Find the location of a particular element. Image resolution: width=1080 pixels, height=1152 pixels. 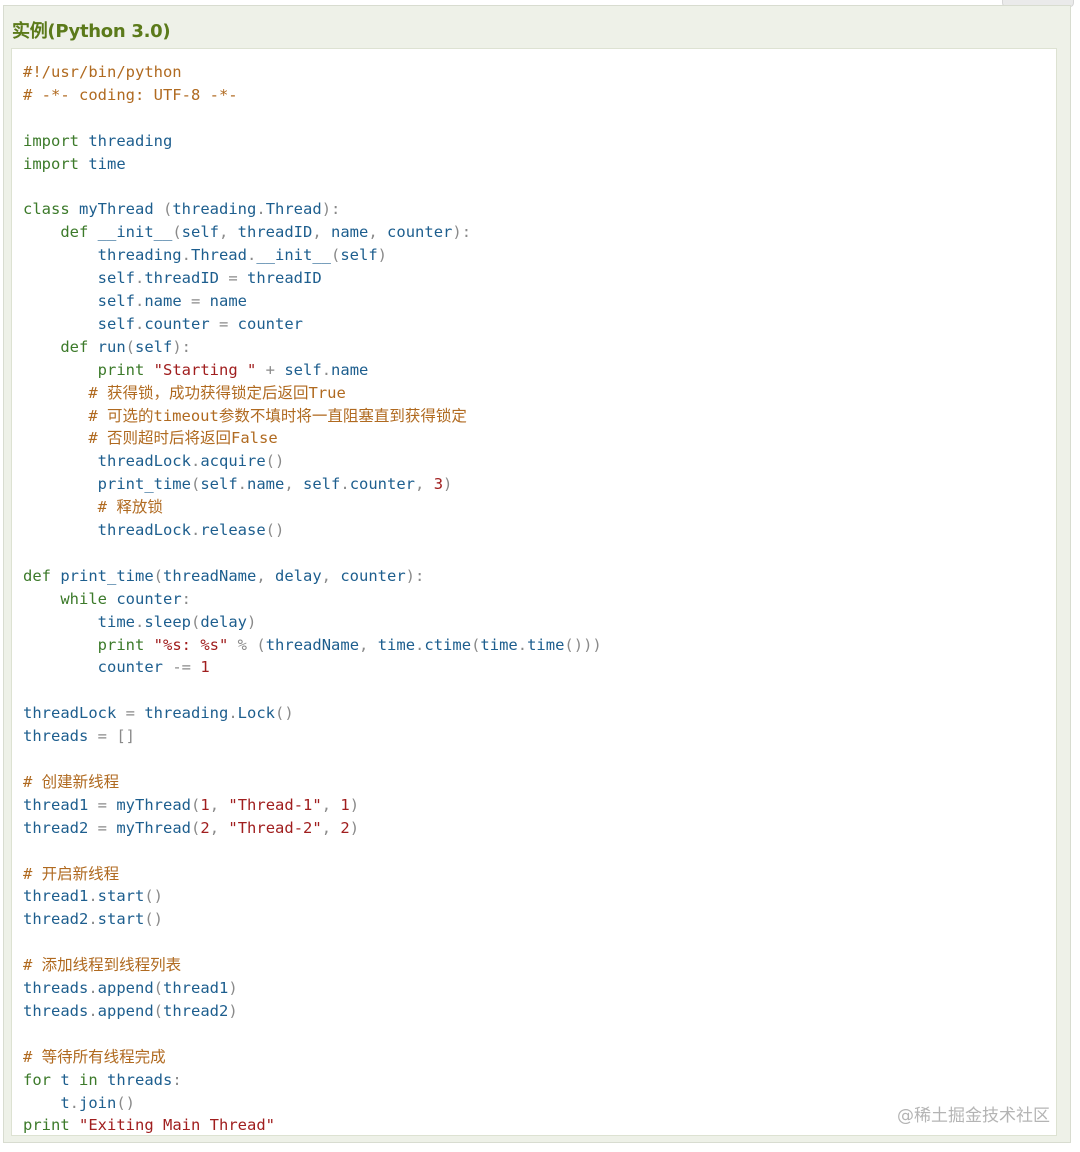

code-token-punct: ())) is located at coordinates (583, 644).